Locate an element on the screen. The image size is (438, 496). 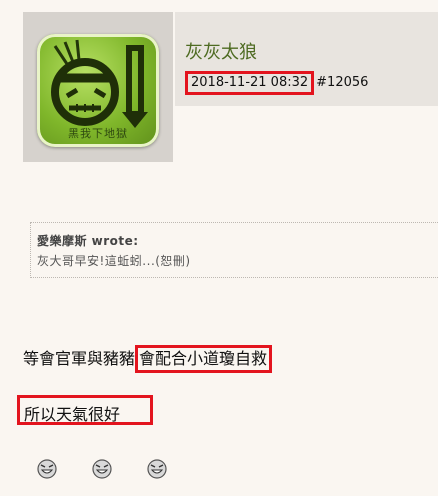
highlighted-text: 會配合小道瓊自救 is located at coordinates (204, 359).